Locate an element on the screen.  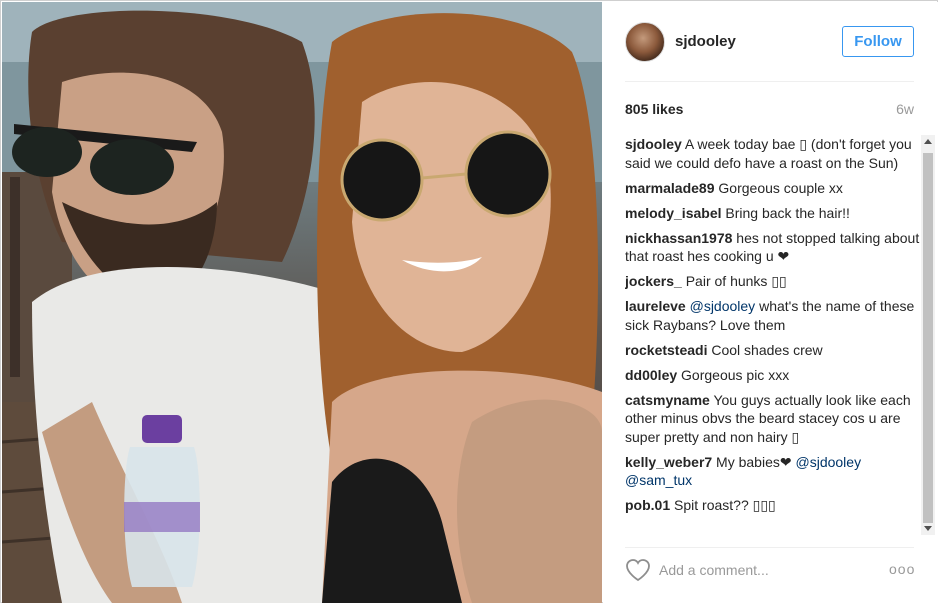
header-divider is located at coordinates (769, 81).